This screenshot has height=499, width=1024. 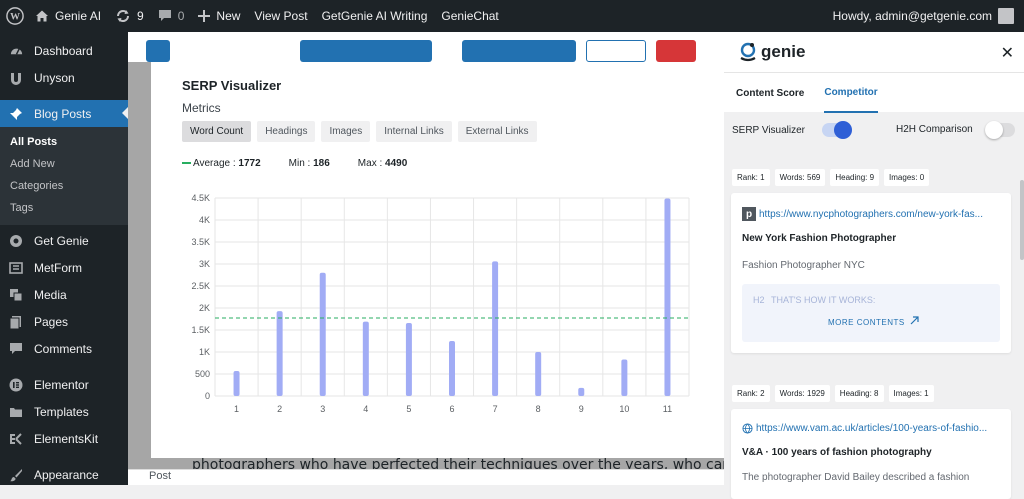 I want to click on sidebar-item-label: Templates, so click(x=61, y=411).